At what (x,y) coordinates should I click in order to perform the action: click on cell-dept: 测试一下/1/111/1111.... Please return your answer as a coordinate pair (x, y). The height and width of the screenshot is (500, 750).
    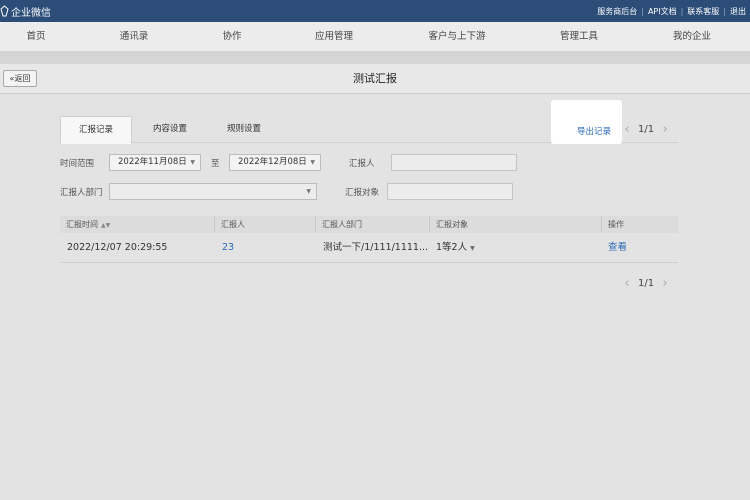
    Looking at the image, I should click on (376, 247).